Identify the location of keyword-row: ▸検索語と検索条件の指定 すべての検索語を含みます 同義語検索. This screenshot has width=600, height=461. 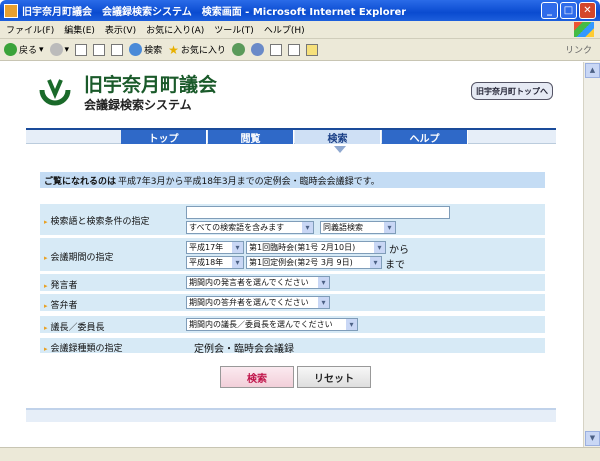
(292, 220).